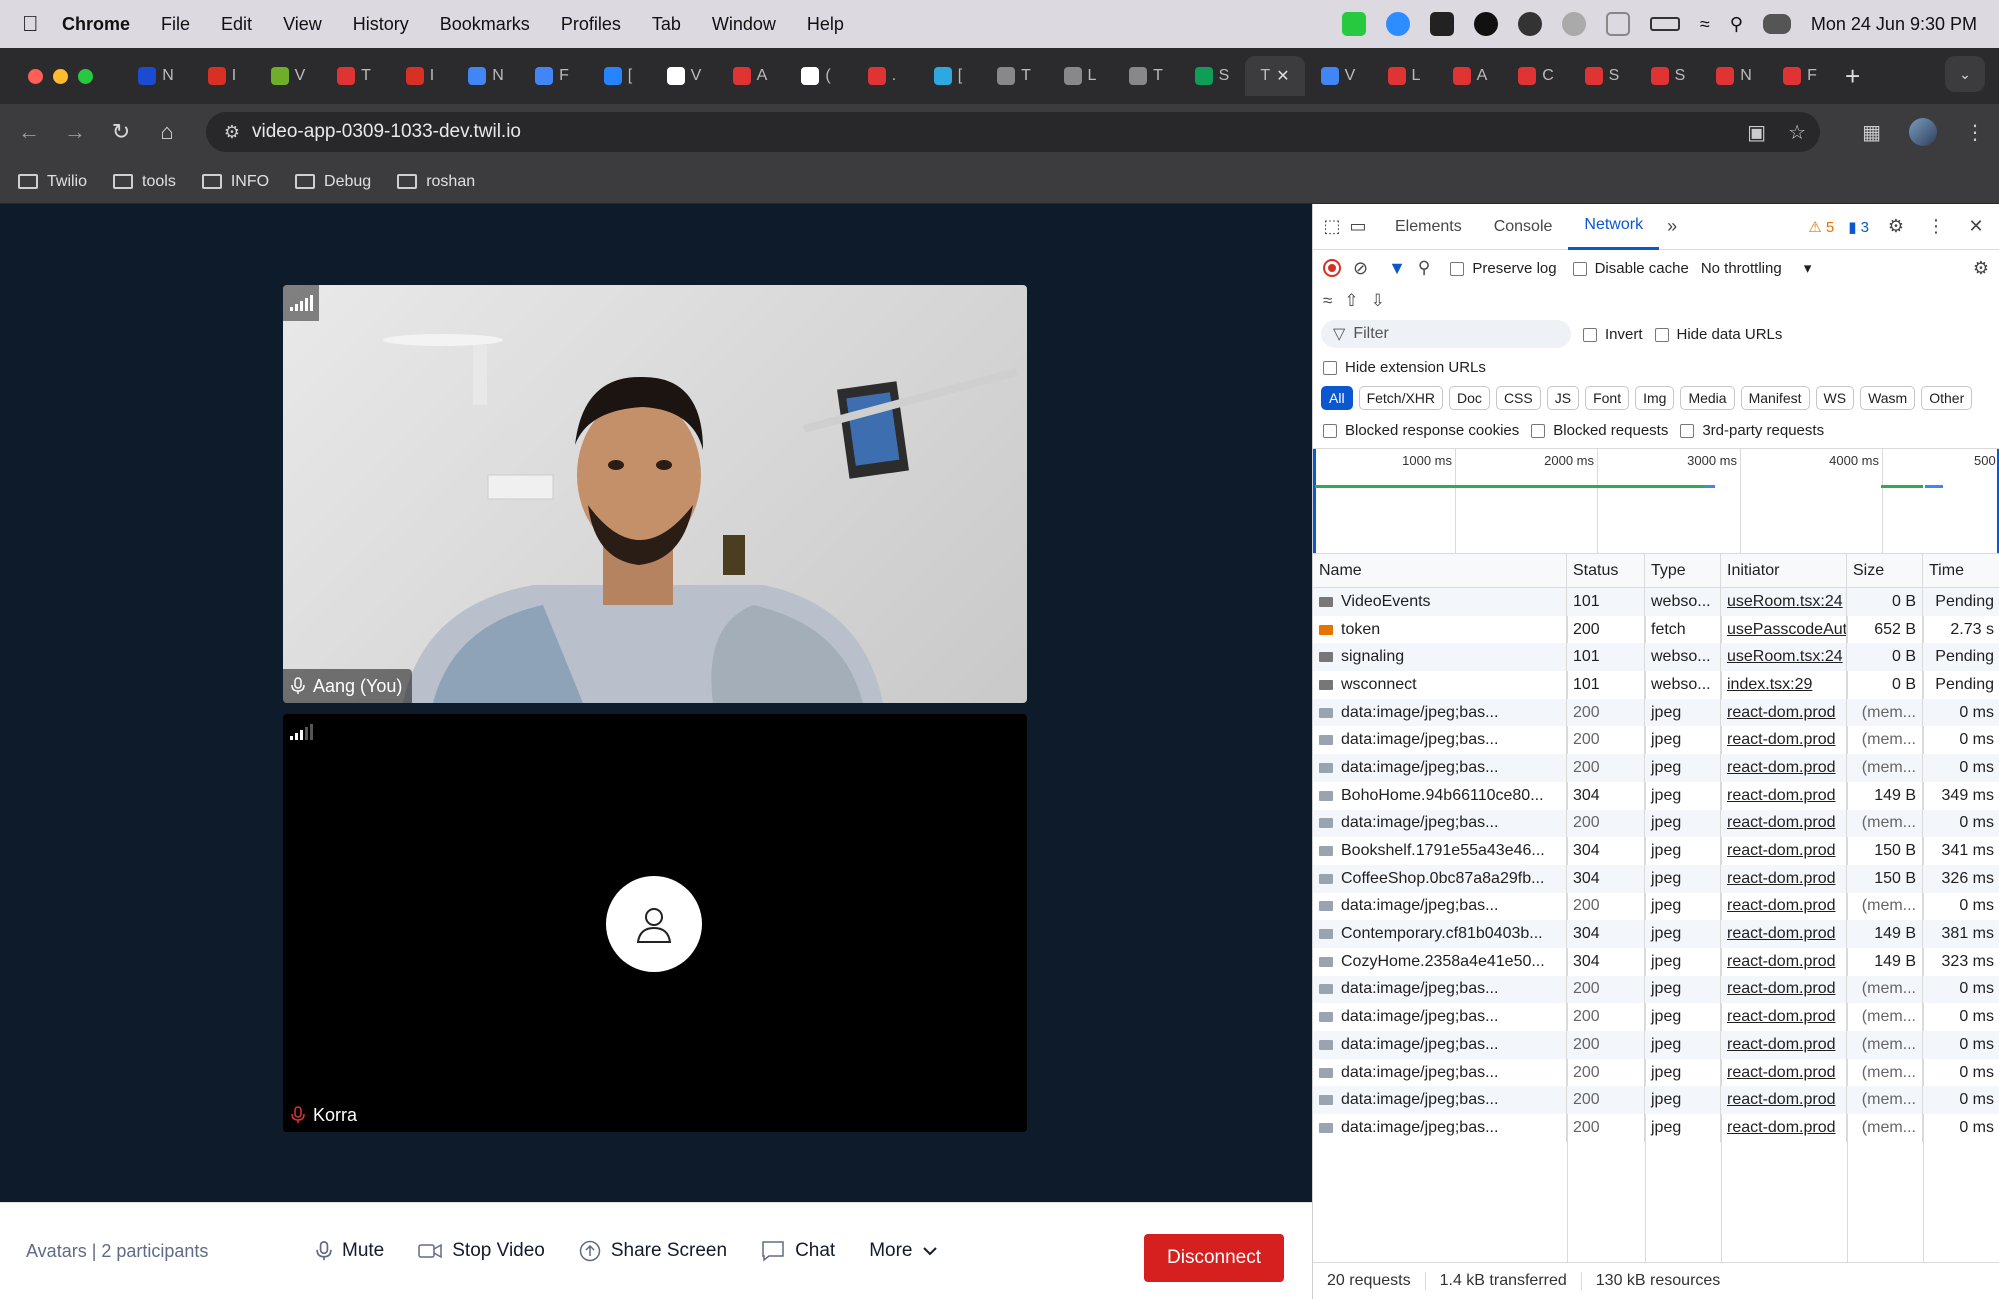  What do you see at coordinates (1353, 24) in the screenshot?
I see `facetime-icon` at bounding box center [1353, 24].